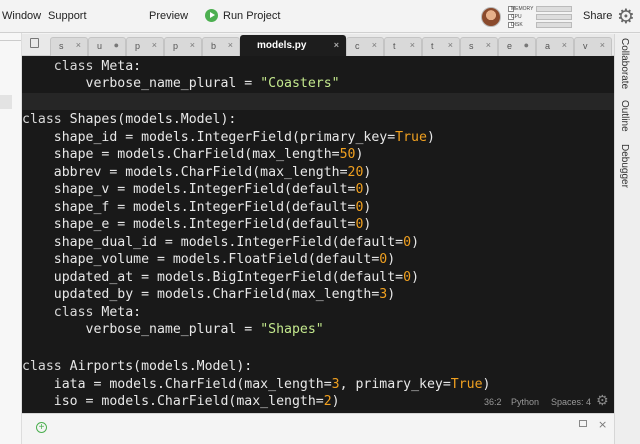  What do you see at coordinates (318, 155) in the screenshot?
I see `code-line: shape = models.CharField(max_length=50)` at bounding box center [318, 155].